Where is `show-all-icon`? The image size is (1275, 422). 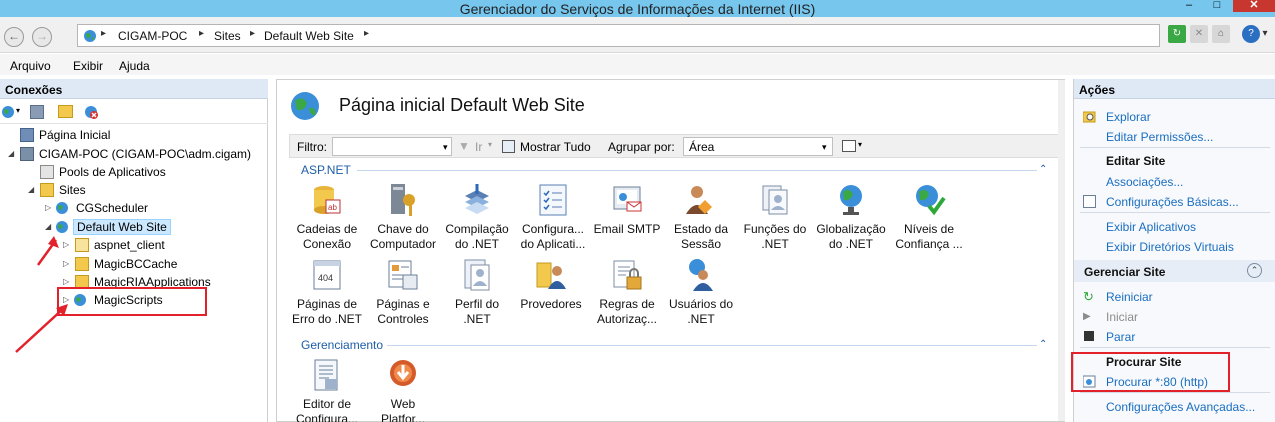
show-all-icon is located at coordinates (508, 146).